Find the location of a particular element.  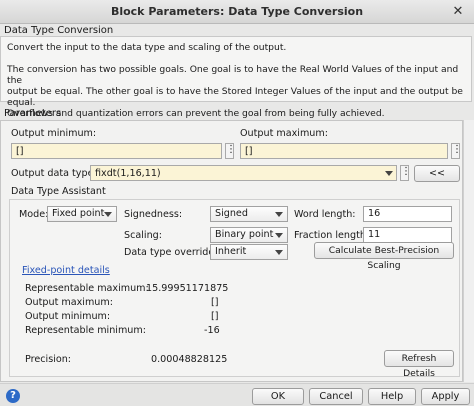

mode-label: Mode: is located at coordinates (34, 214).